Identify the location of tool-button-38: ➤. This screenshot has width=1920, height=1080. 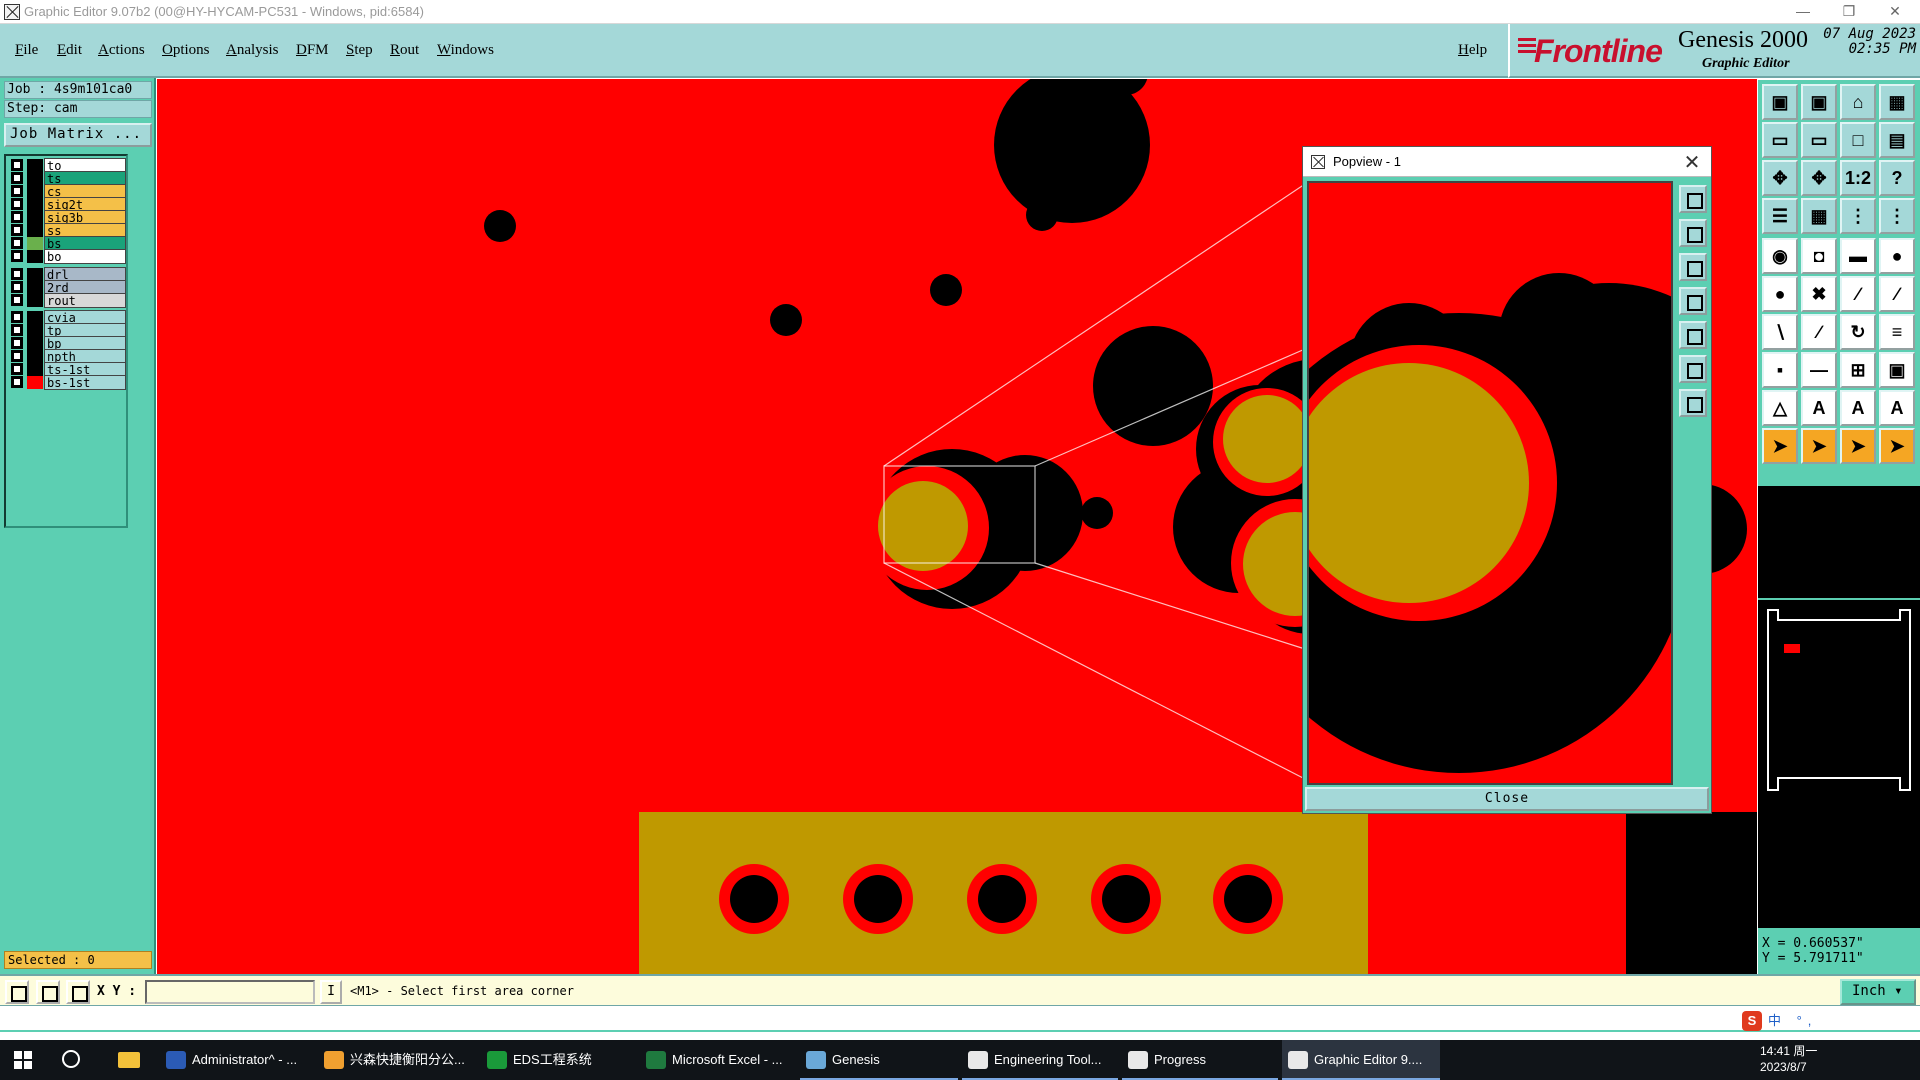
(1819, 446).